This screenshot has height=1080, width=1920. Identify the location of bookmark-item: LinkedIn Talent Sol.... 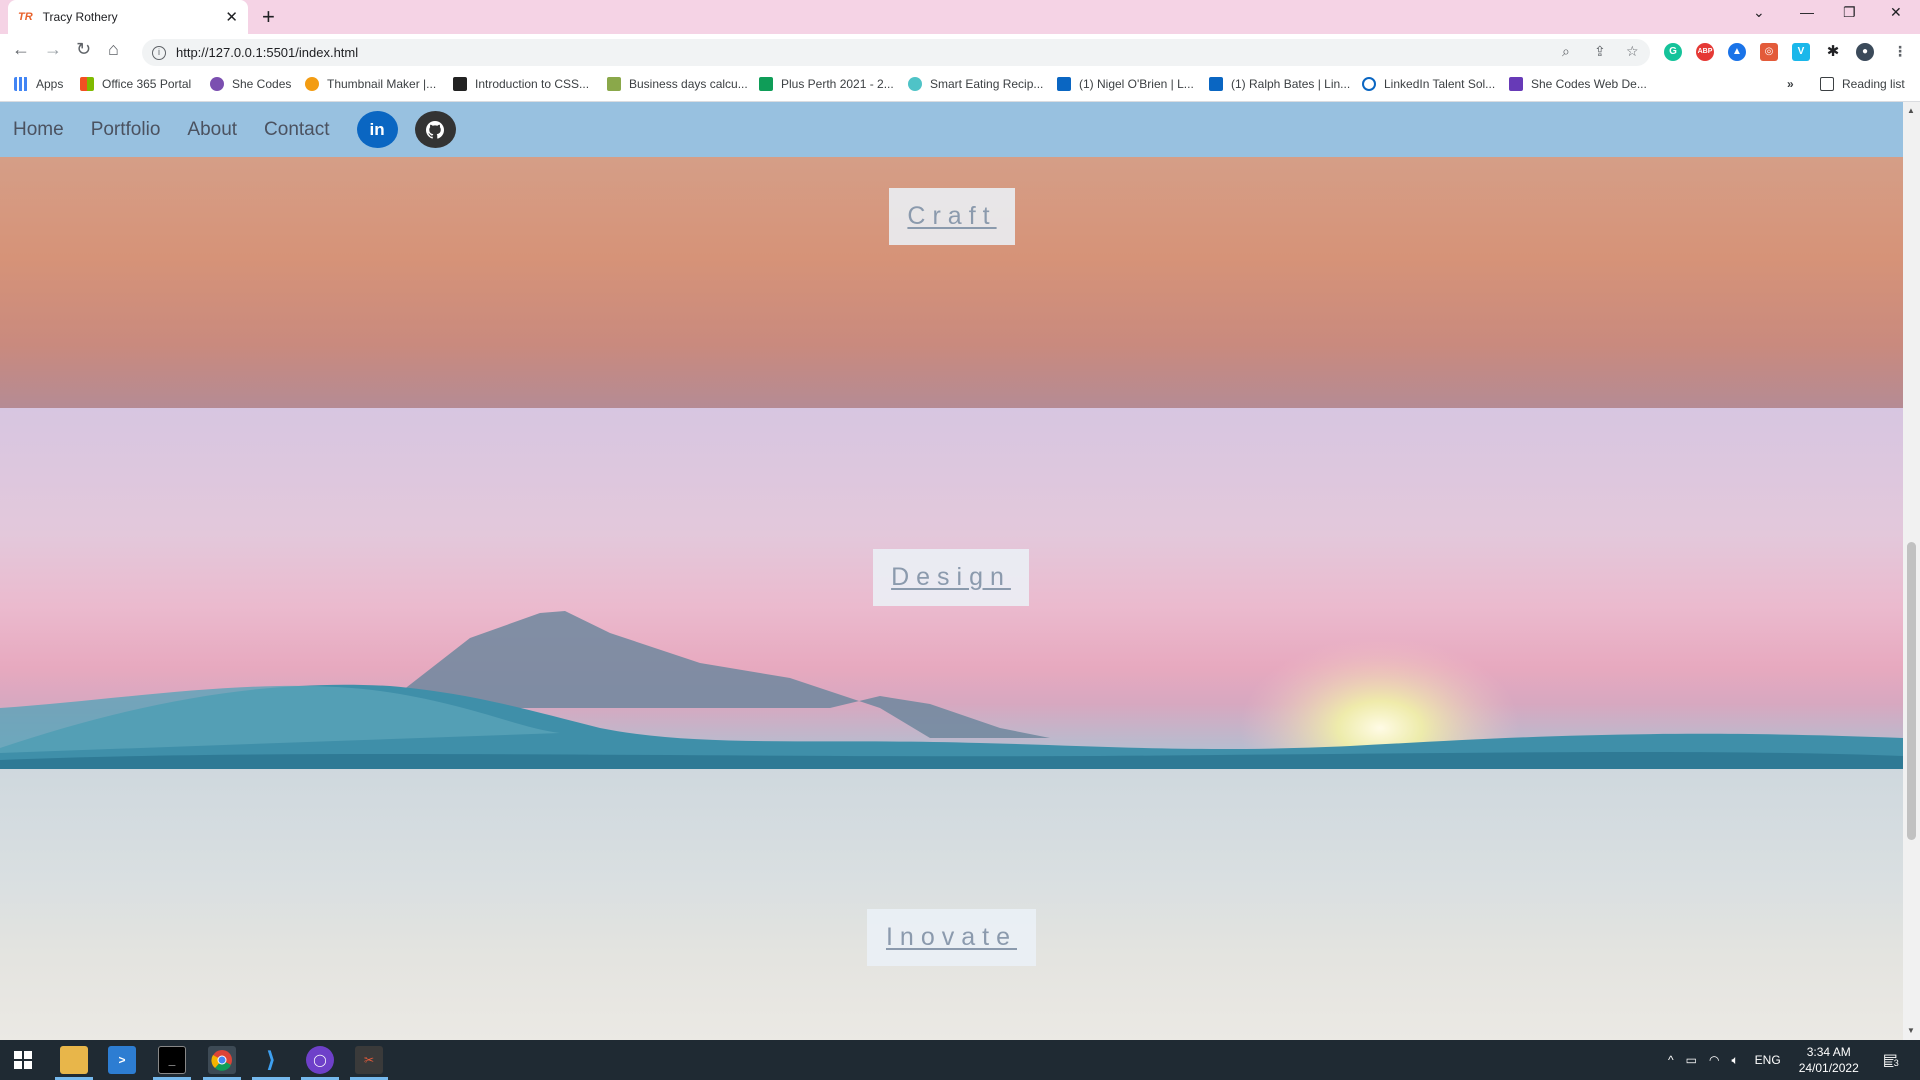
(1428, 84).